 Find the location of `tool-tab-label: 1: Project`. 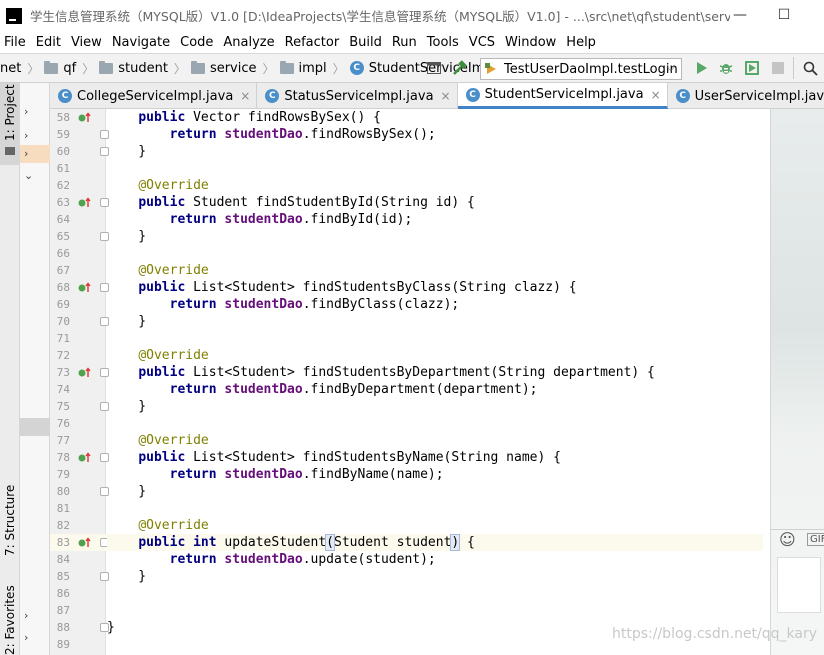

tool-tab-label: 1: Project is located at coordinates (10, 112).